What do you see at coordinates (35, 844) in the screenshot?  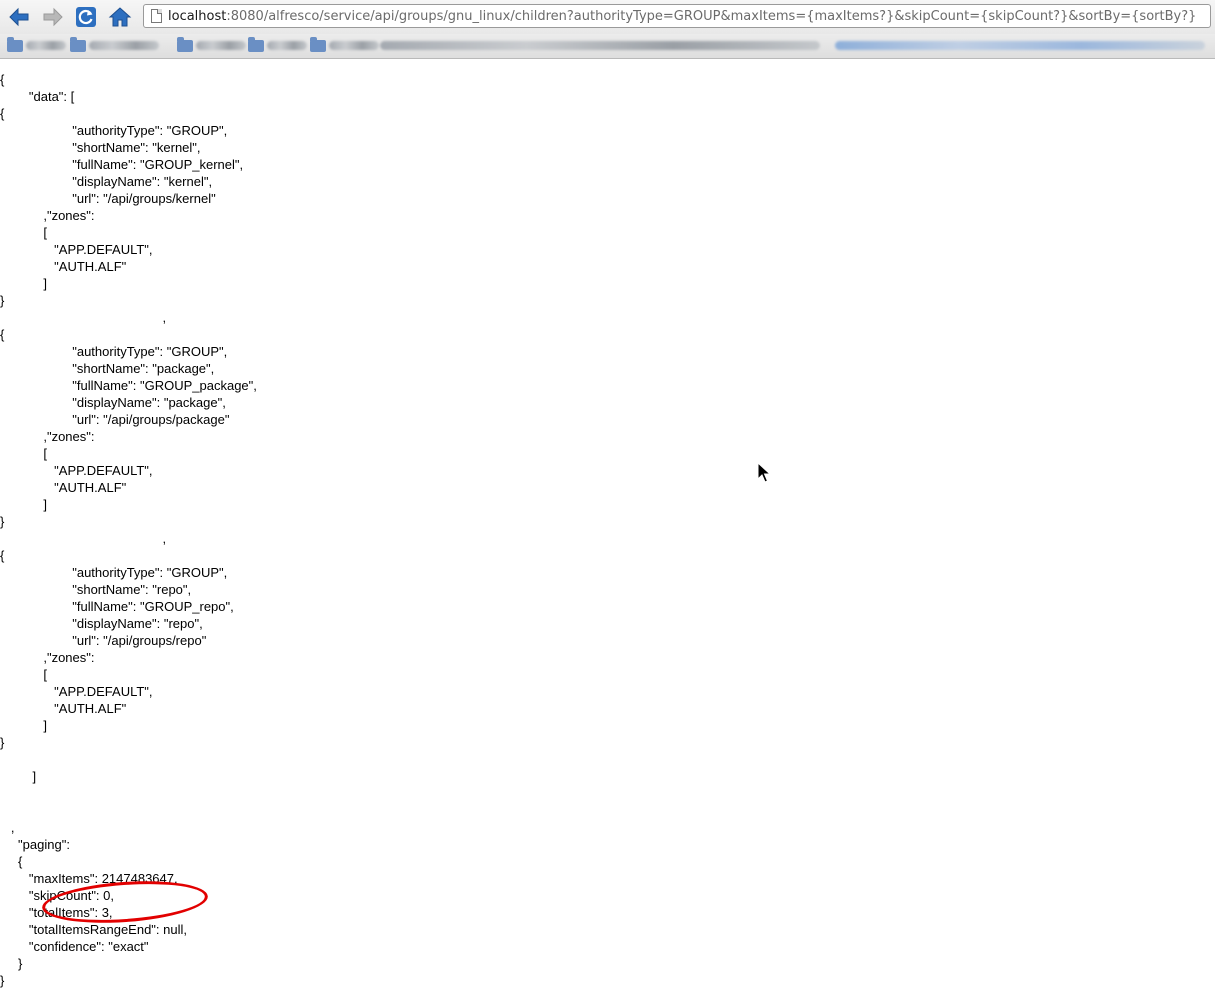 I see `json-line: "paging":` at bounding box center [35, 844].